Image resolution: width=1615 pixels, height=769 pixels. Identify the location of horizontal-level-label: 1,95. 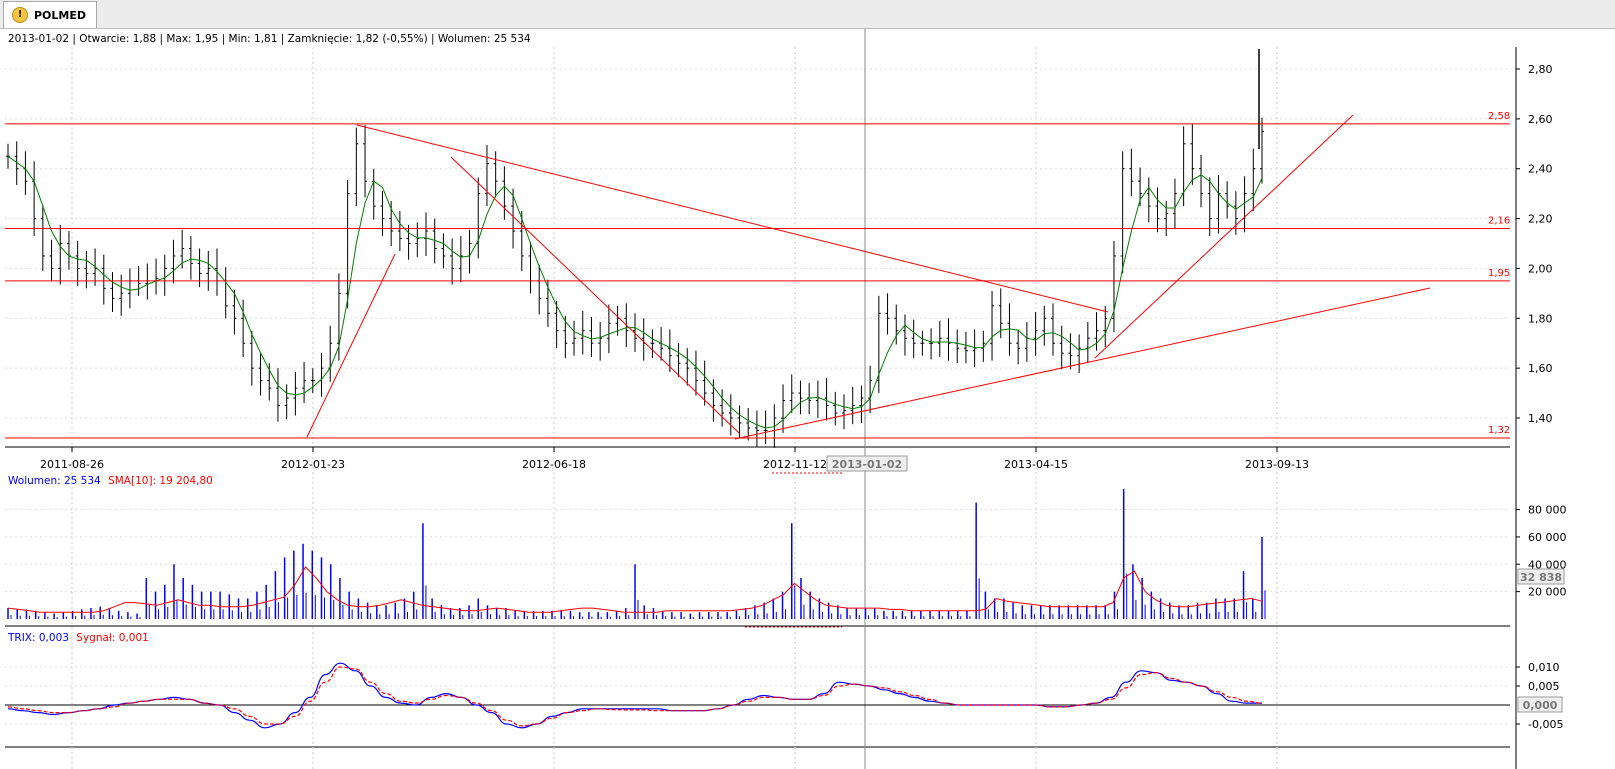
(1499, 273).